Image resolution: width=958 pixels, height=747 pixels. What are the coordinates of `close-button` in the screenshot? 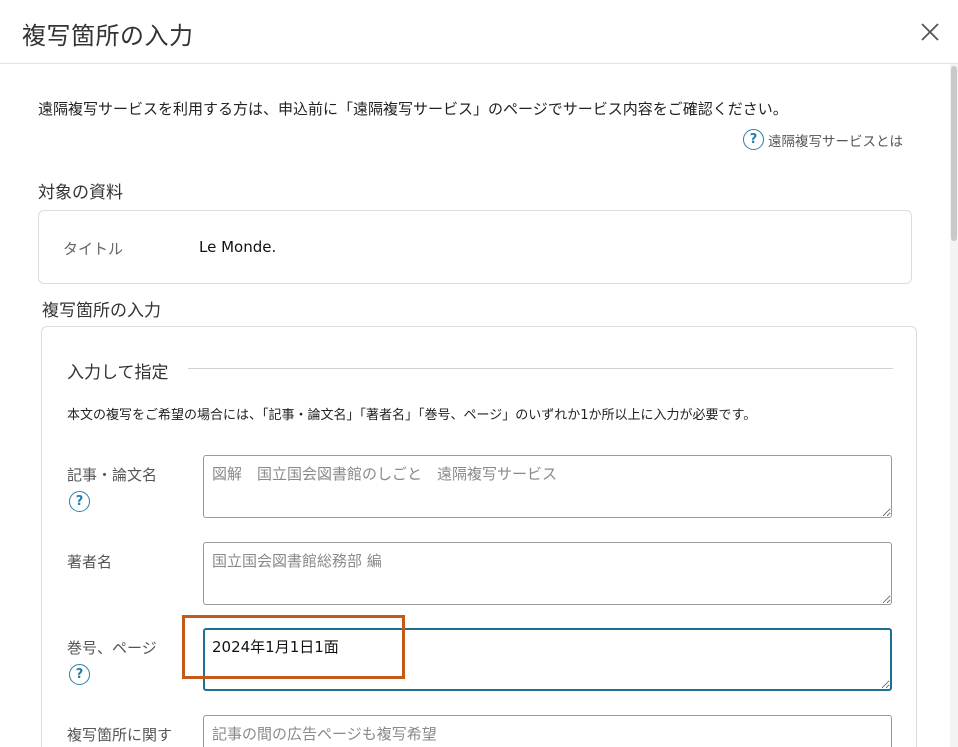 It's located at (930, 32).